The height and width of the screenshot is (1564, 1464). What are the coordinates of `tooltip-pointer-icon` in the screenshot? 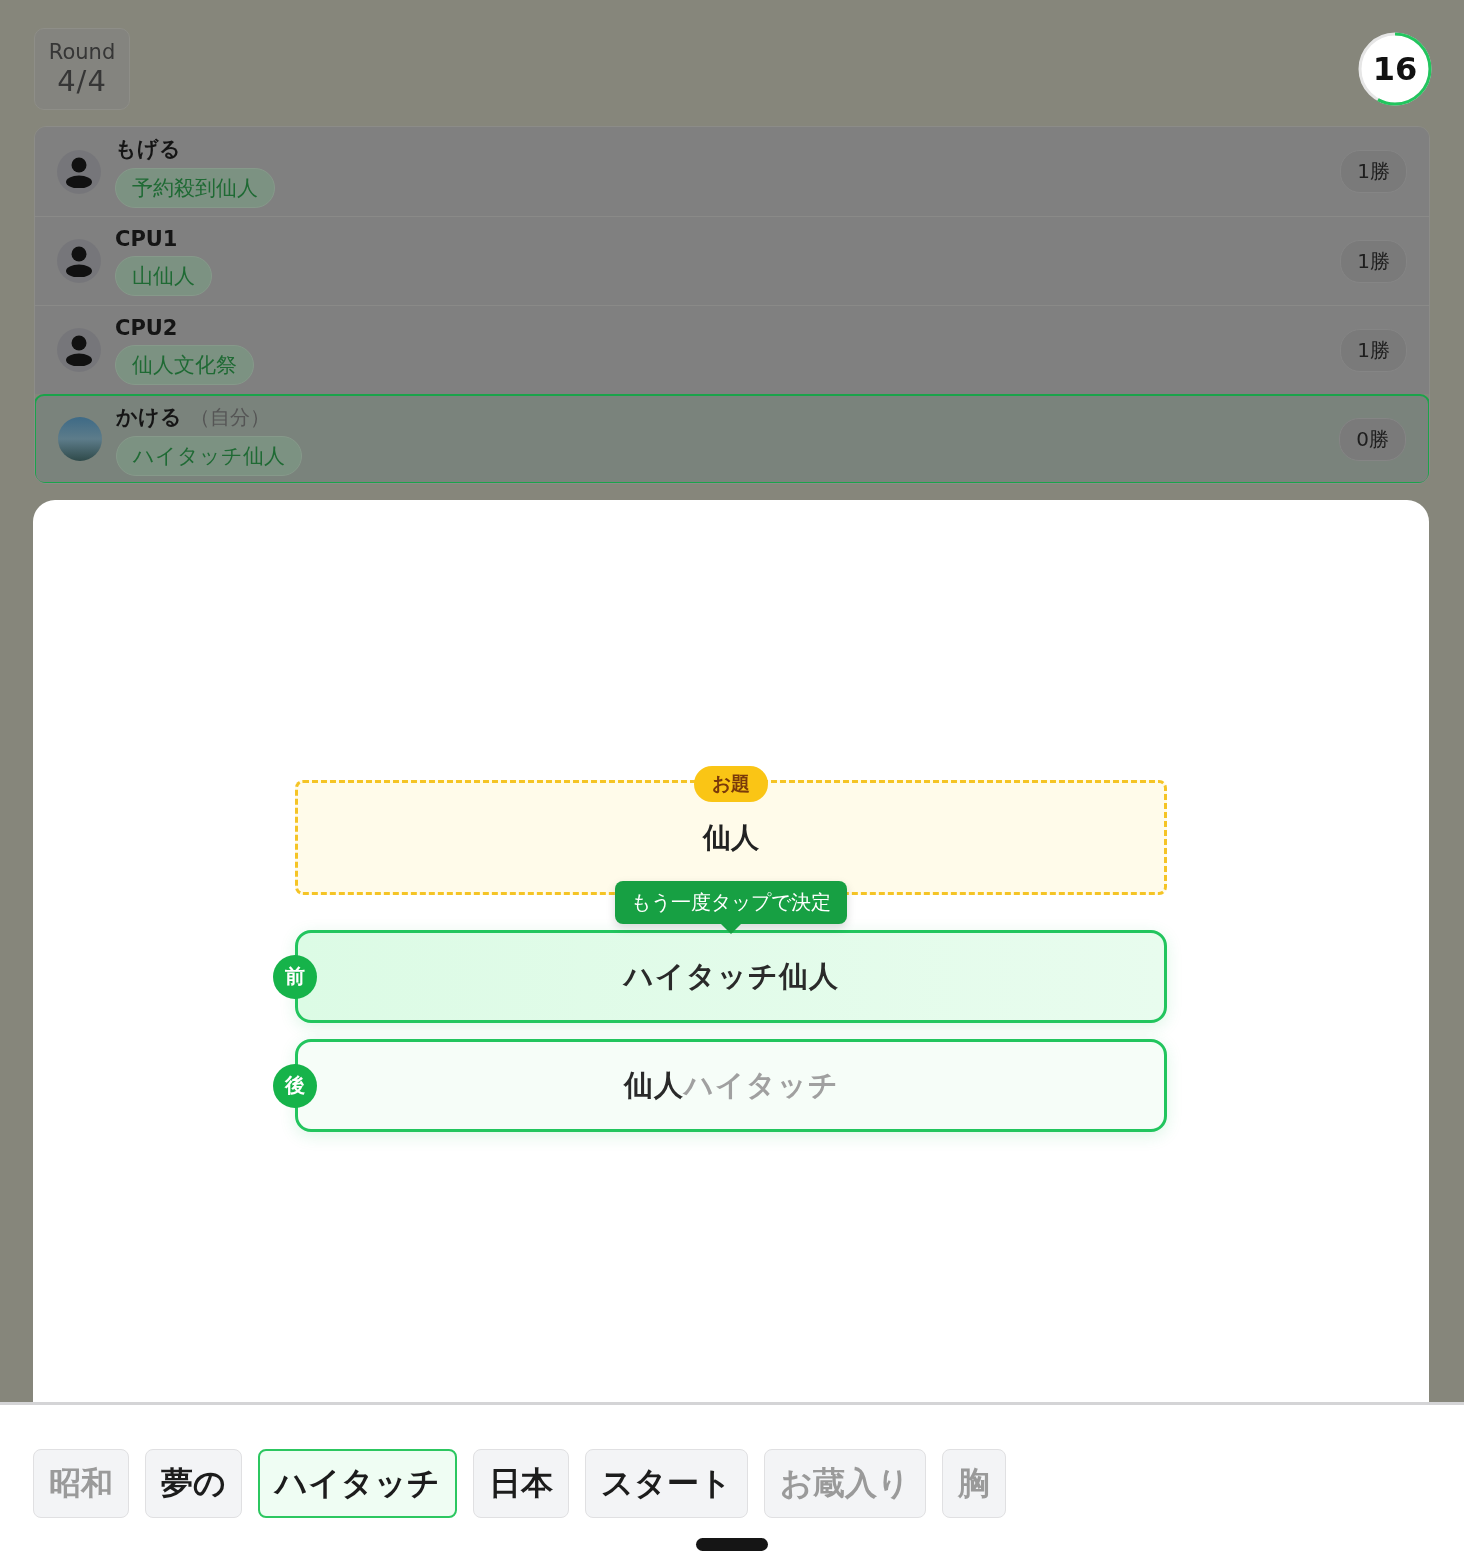 It's located at (731, 929).